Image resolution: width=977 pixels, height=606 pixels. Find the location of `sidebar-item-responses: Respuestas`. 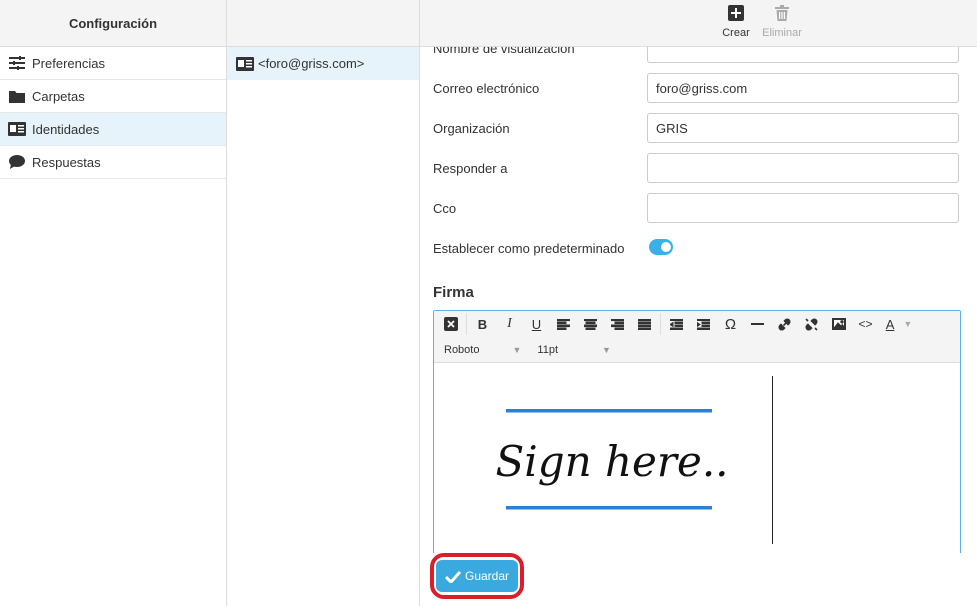

sidebar-item-responses: Respuestas is located at coordinates (113, 162).